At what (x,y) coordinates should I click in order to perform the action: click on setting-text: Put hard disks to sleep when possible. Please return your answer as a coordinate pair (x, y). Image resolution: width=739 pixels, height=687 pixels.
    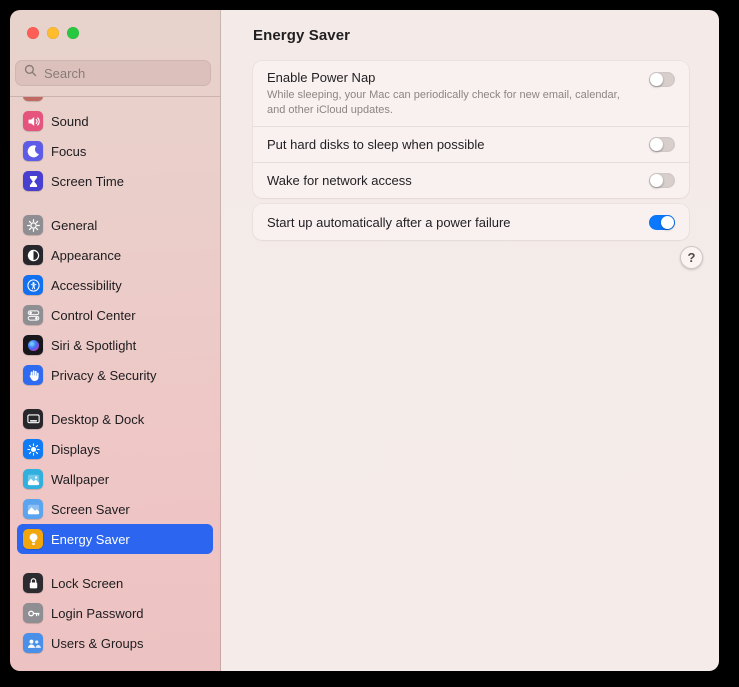
    Looking at the image, I should click on (376, 144).